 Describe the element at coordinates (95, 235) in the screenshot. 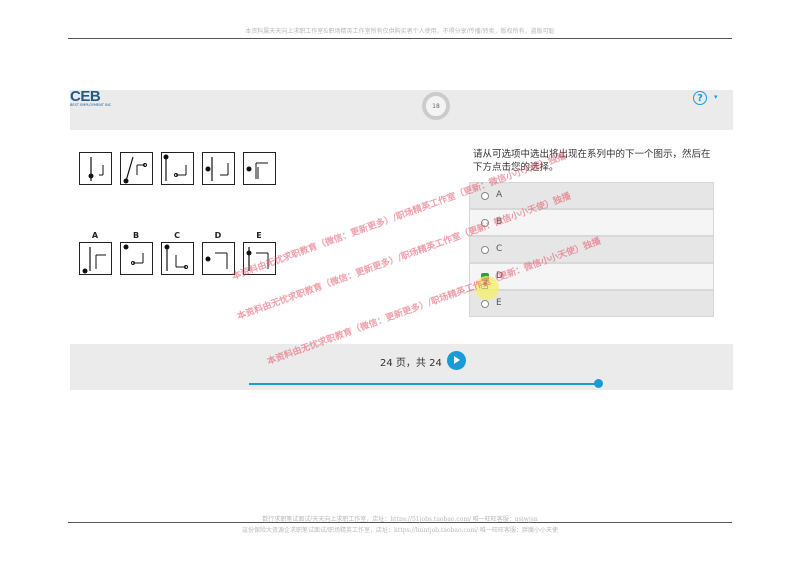

I see `answer-letter-a: A` at that location.